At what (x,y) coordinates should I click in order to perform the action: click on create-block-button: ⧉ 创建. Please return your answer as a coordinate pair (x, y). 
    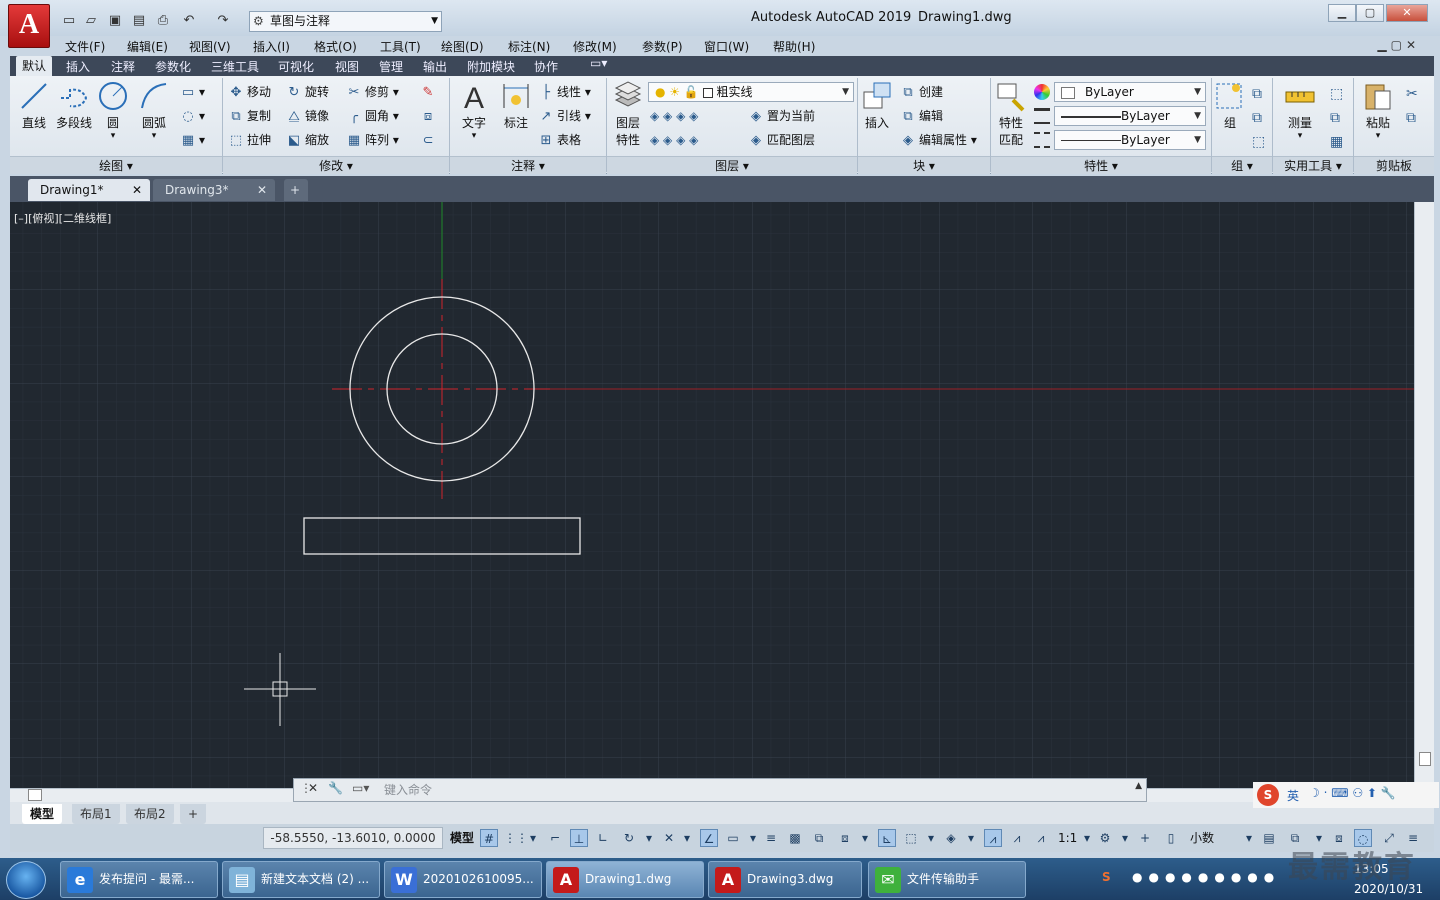
    Looking at the image, I should click on (921, 92).